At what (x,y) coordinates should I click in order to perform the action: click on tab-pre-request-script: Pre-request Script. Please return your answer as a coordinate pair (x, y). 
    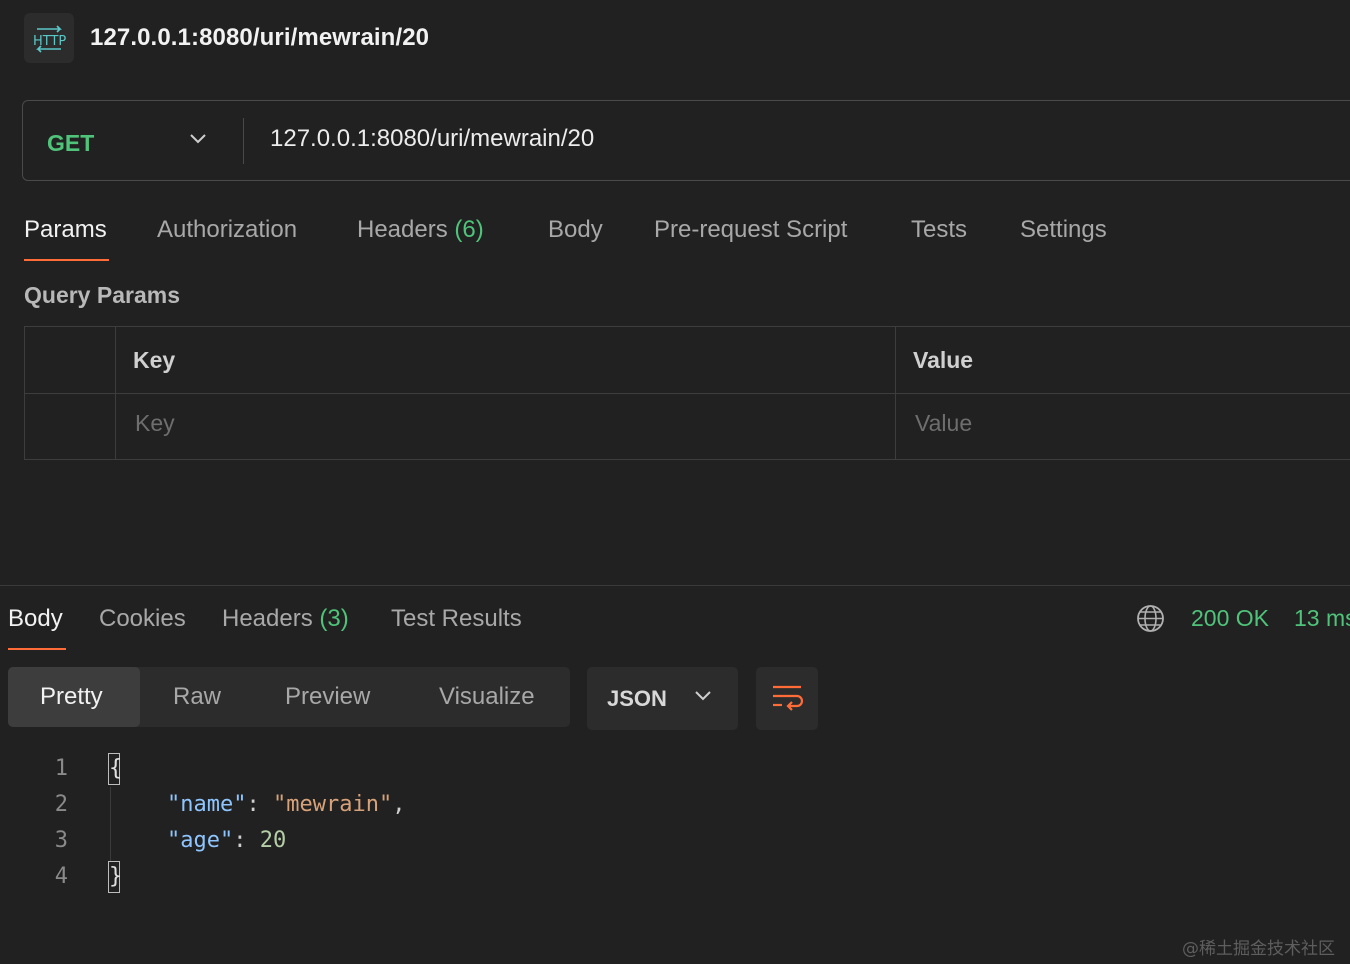
    Looking at the image, I should click on (750, 230).